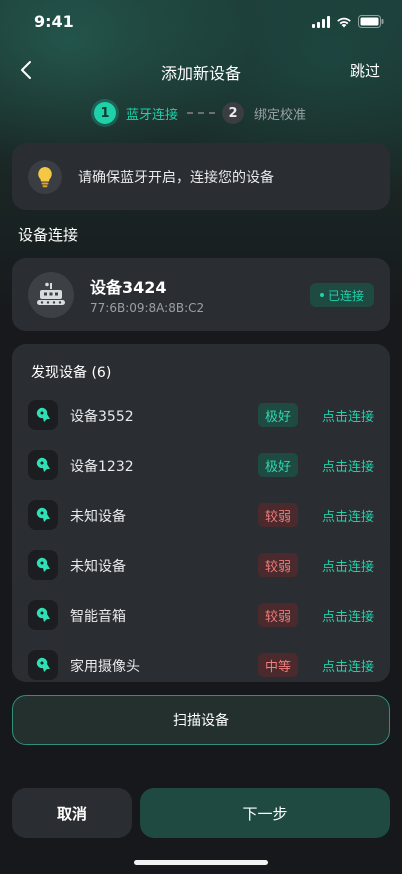 The width and height of the screenshot is (402, 874). I want to click on connected-device-name: 设备3424, so click(128, 287).